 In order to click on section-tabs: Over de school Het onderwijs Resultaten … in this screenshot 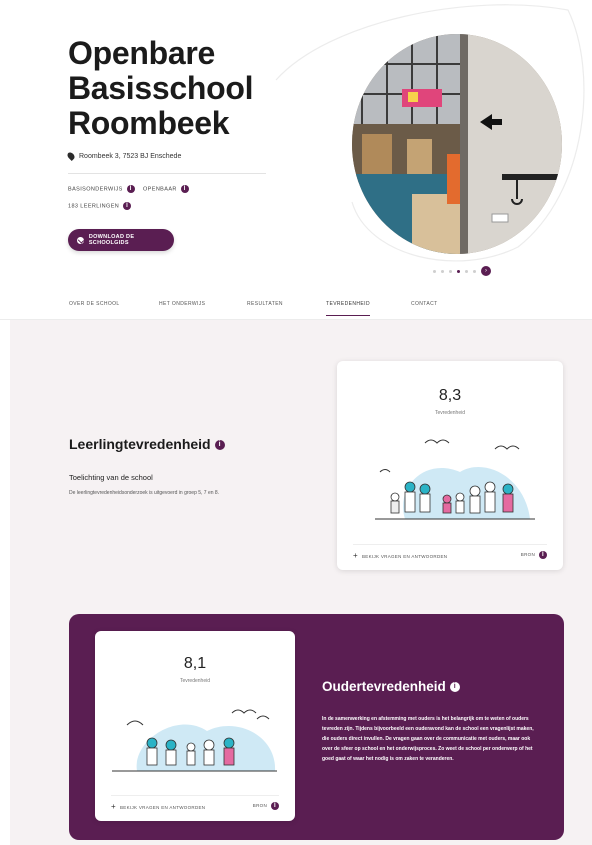, I will do `click(296, 308)`.